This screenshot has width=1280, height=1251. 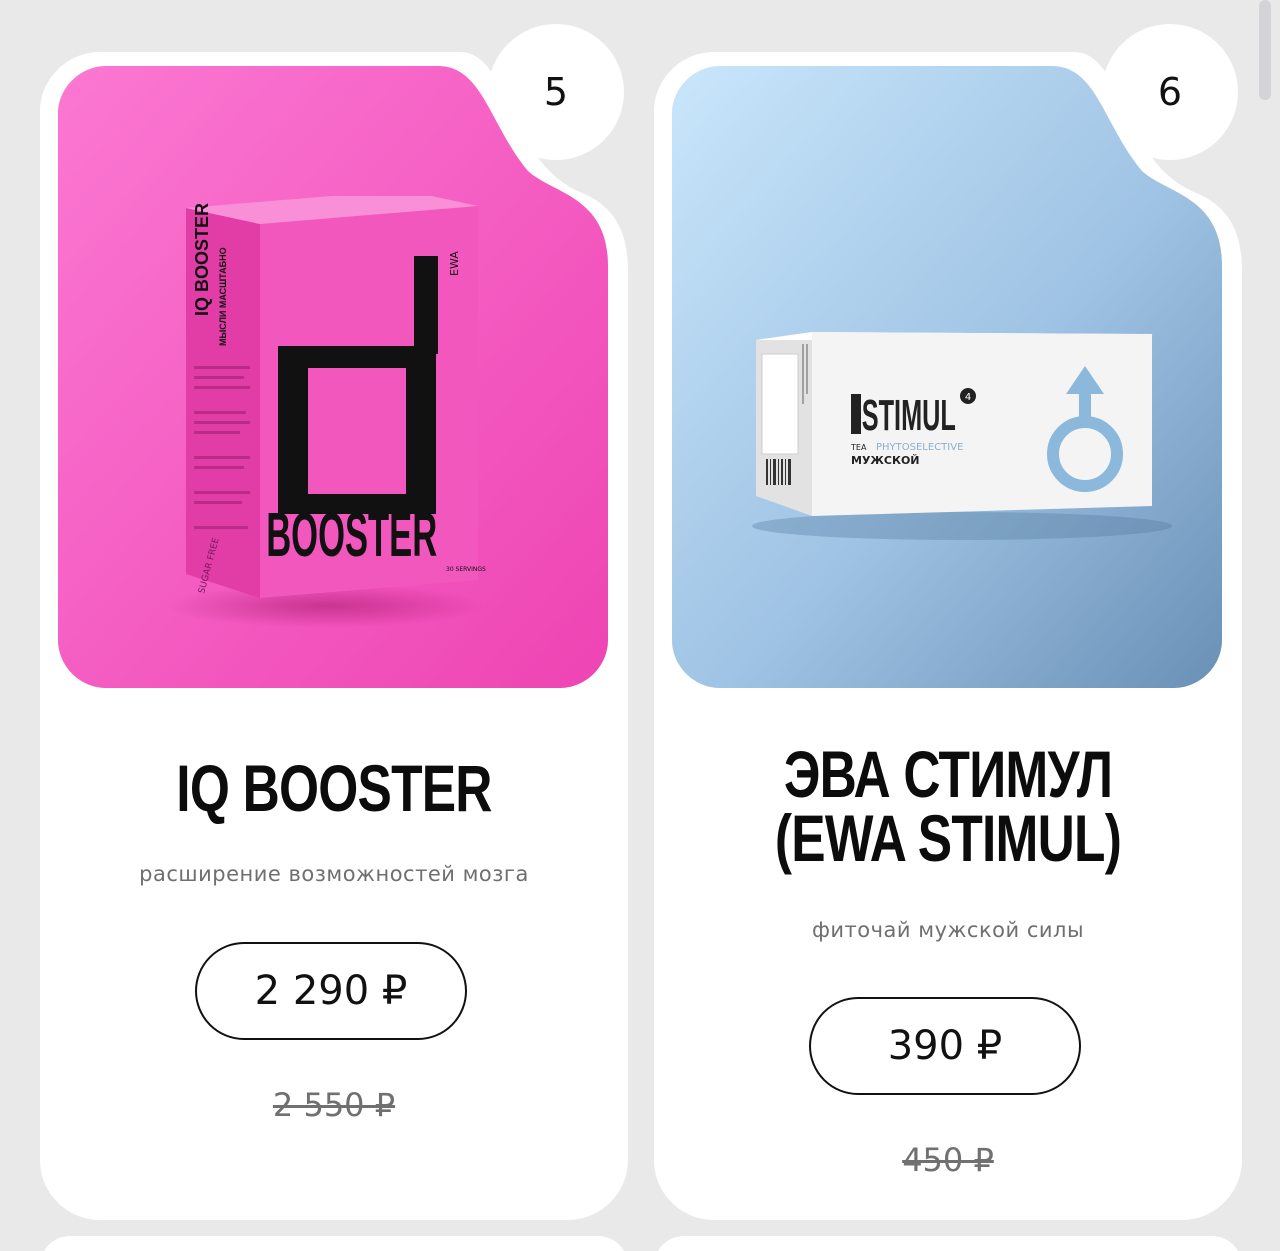 I want to click on box-sub-text: МУЖСКОЙ, so click(x=885, y=460).